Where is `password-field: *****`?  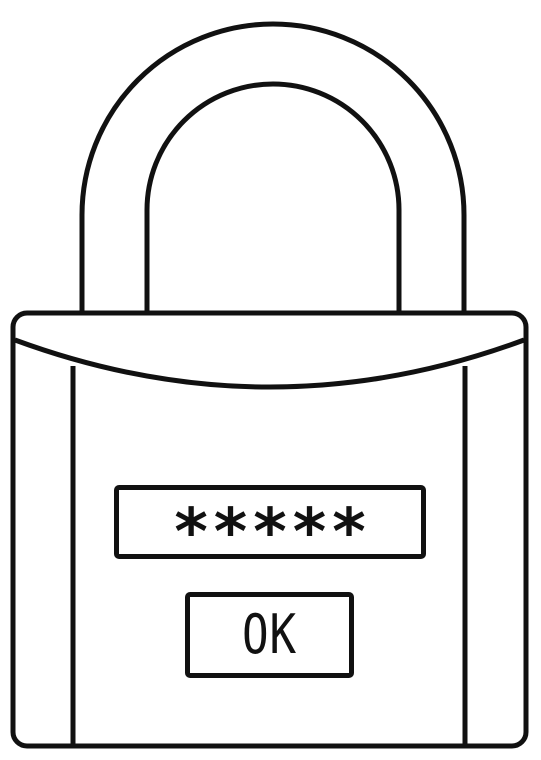
password-field: ***** is located at coordinates (270, 525).